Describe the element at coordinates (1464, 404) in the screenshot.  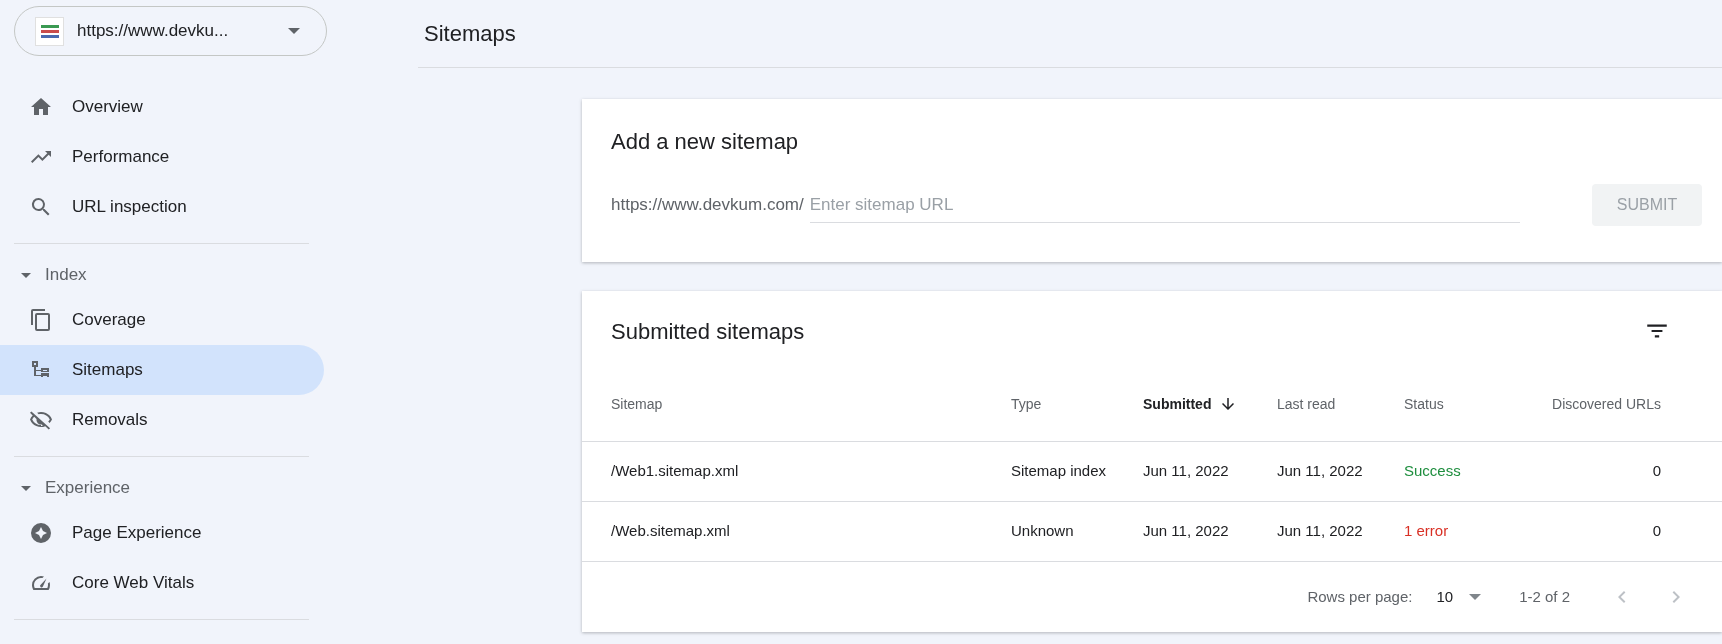
I see `column-header: Status` at that location.